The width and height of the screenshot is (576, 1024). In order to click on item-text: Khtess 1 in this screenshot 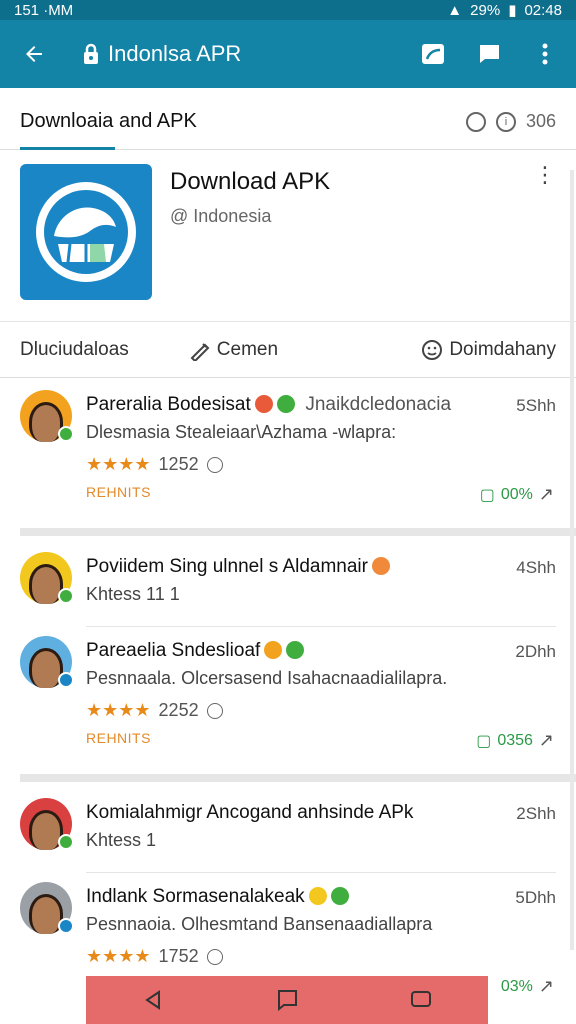, I will do `click(121, 840)`.